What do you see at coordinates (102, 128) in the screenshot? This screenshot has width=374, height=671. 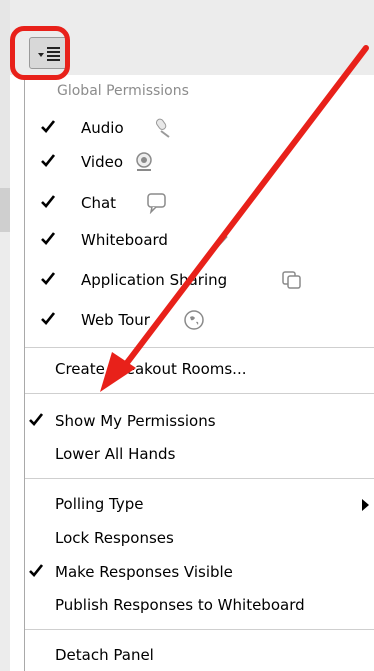 I see `menu-item-label: Audio` at bounding box center [102, 128].